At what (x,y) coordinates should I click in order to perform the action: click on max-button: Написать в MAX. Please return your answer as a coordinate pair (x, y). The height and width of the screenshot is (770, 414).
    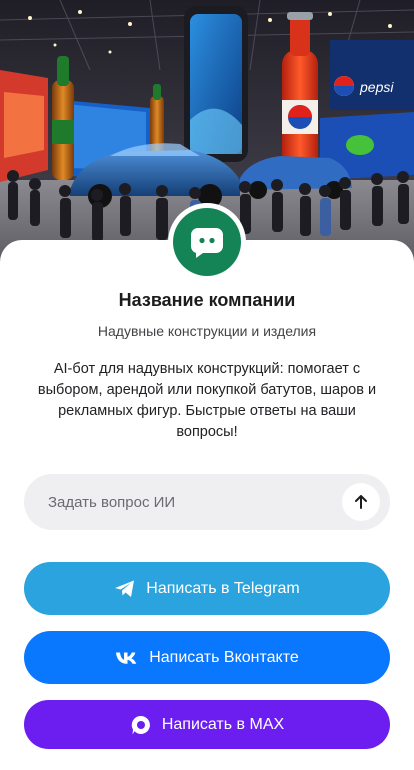
    Looking at the image, I should click on (207, 724).